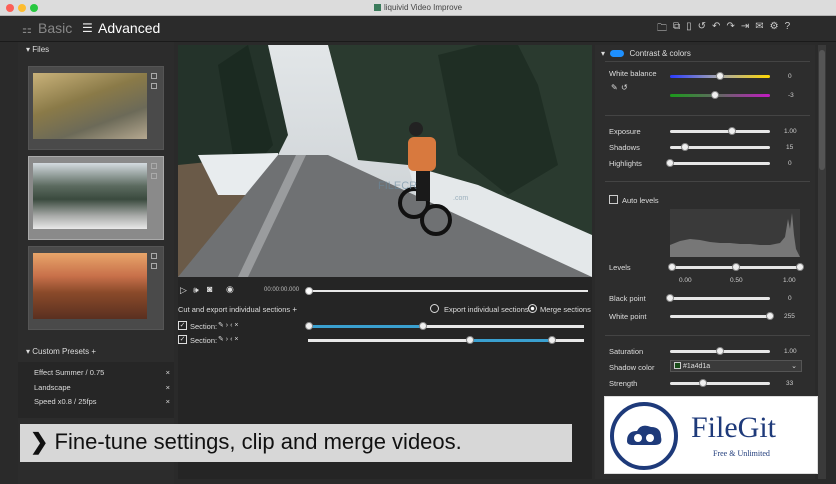  Describe the element at coordinates (745, 29) in the screenshot. I see `export-icon: ⇥` at that location.